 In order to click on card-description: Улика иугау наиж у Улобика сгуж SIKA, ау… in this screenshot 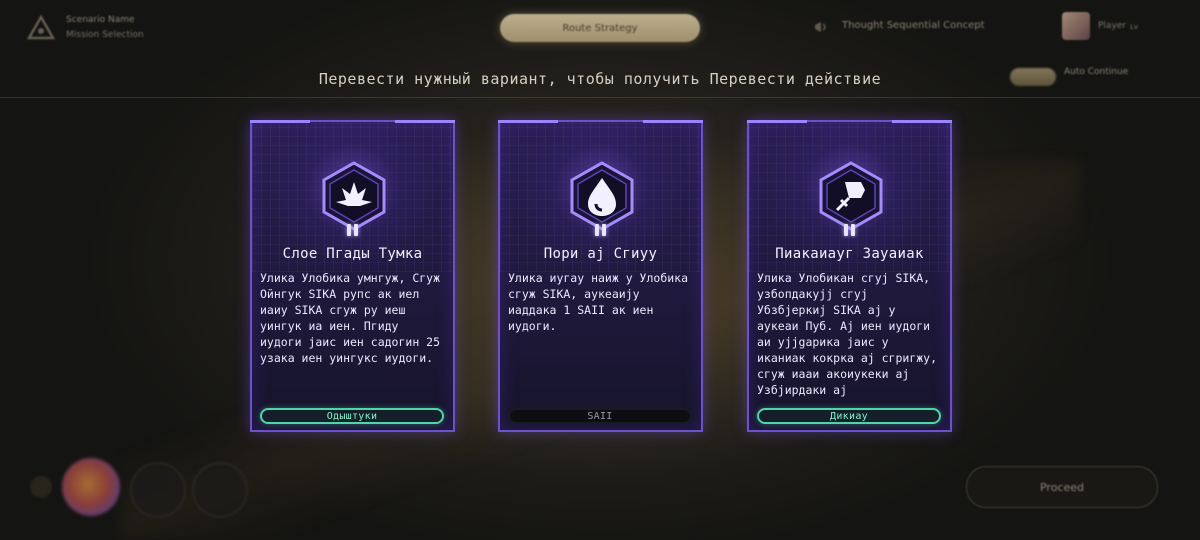, I will do `click(598, 302)`.